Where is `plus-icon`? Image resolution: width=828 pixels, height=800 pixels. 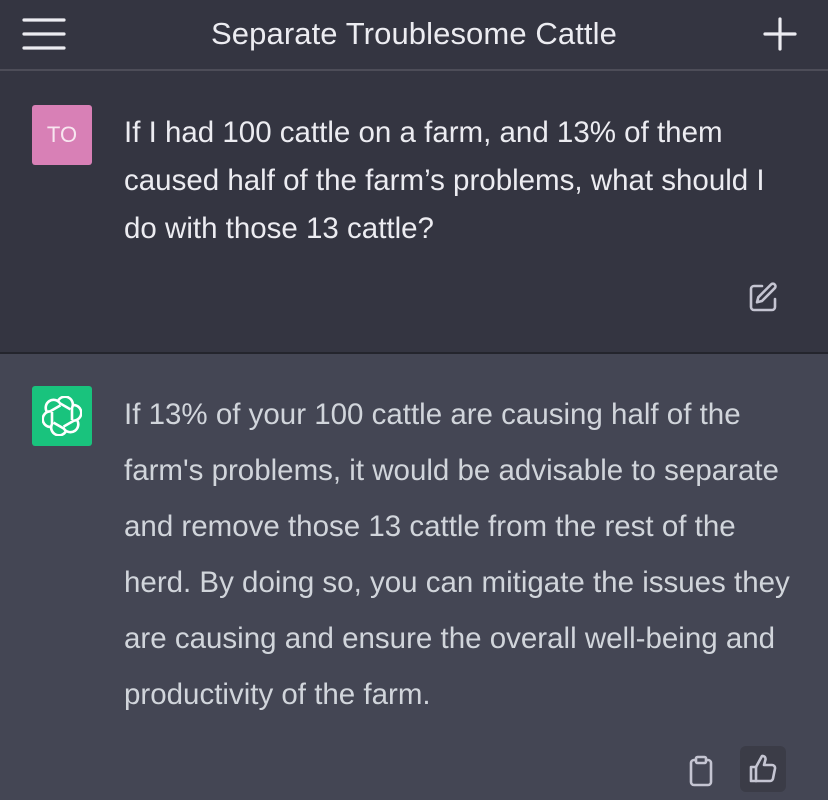 plus-icon is located at coordinates (780, 34).